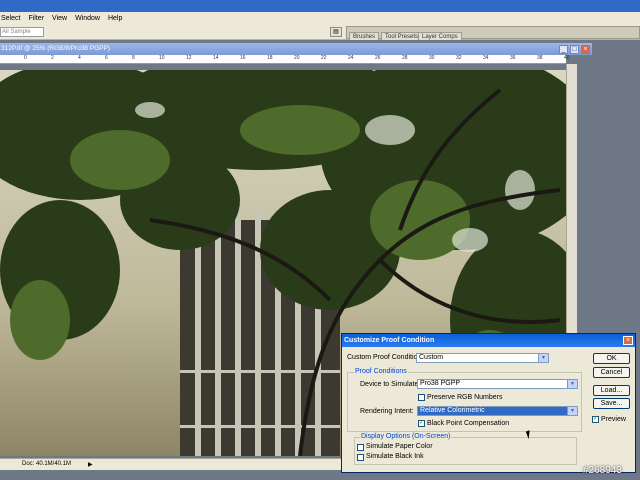  I want to click on dialog-close-icon: ×, so click(628, 340).